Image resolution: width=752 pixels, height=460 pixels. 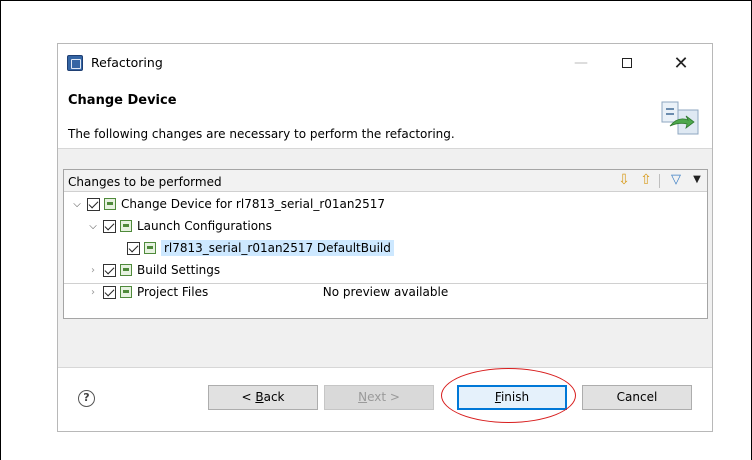 What do you see at coordinates (277, 248) in the screenshot?
I see `tree-item-label: rl7813_serial_r01an2517 DefaultBuild` at bounding box center [277, 248].